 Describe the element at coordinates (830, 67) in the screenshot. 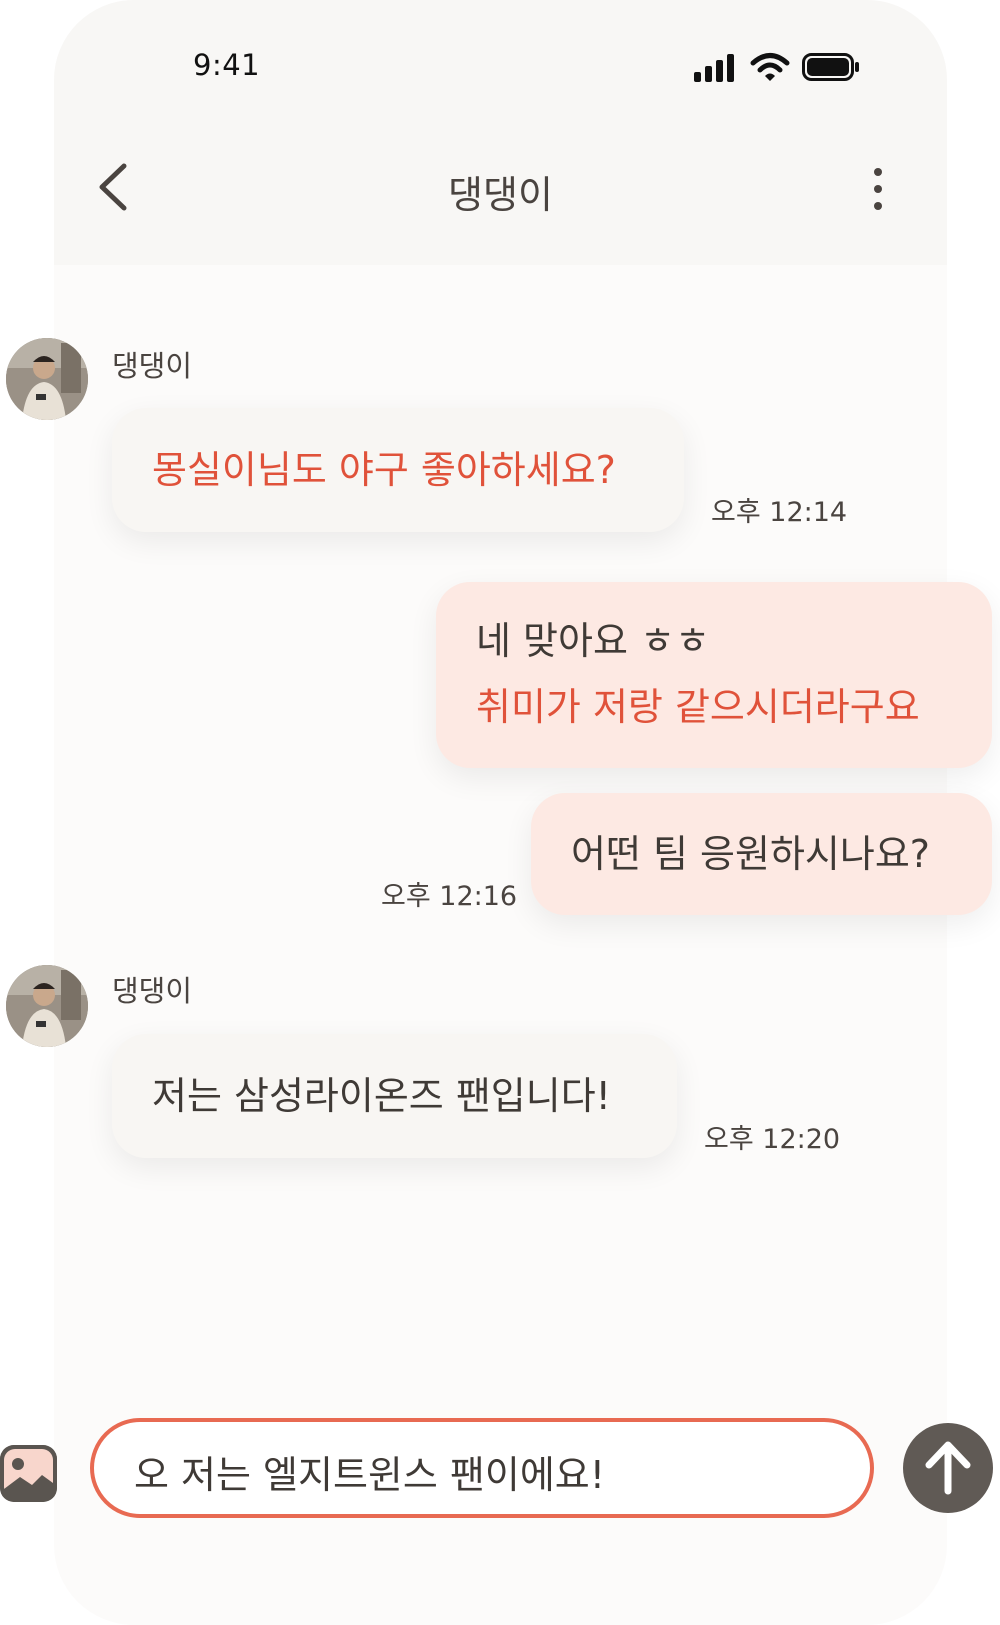

I see `battery-icon` at that location.